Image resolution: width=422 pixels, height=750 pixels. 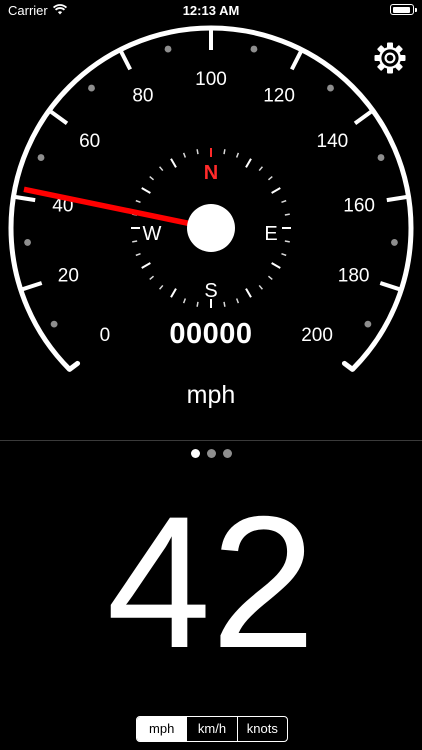 What do you see at coordinates (359, 206) in the screenshot?
I see `gauge-scale-label: 160` at bounding box center [359, 206].